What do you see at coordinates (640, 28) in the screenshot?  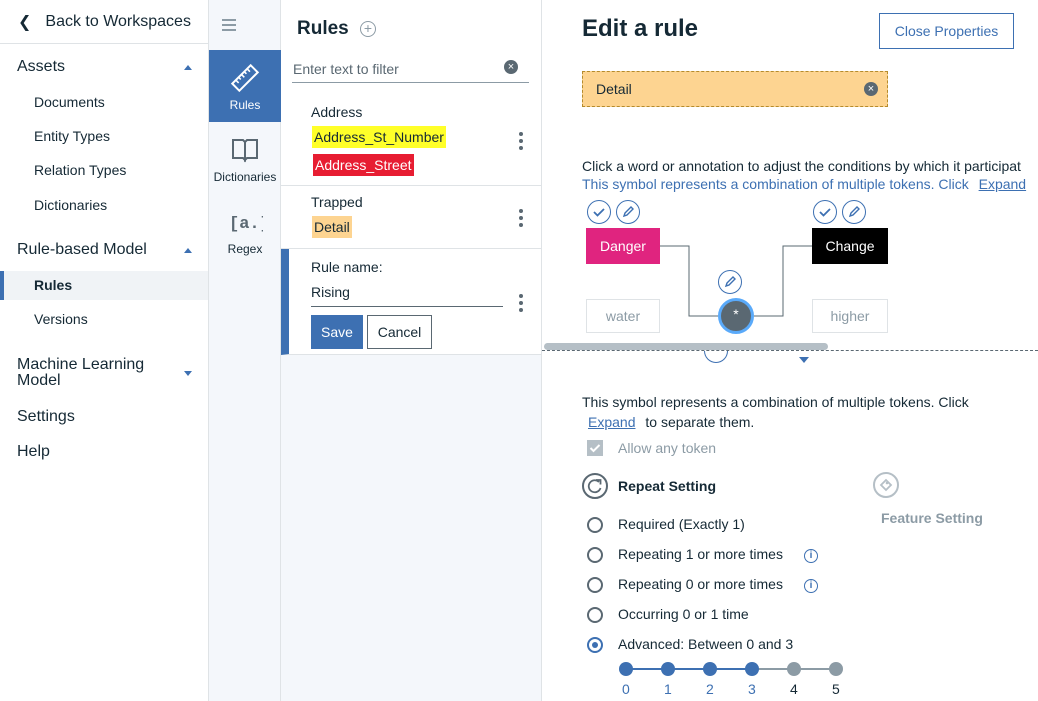 I see `page-title: Edit a rule` at bounding box center [640, 28].